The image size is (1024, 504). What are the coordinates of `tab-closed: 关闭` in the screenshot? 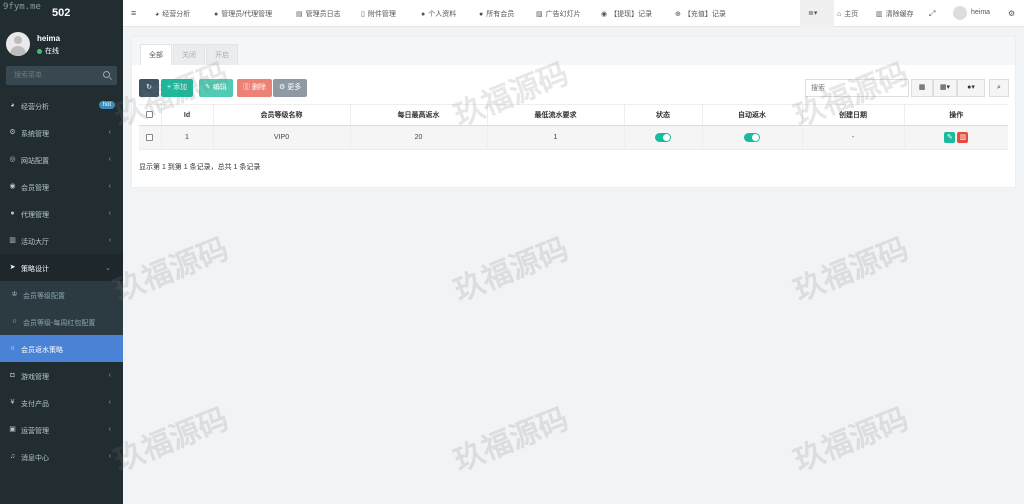 It's located at (189, 54).